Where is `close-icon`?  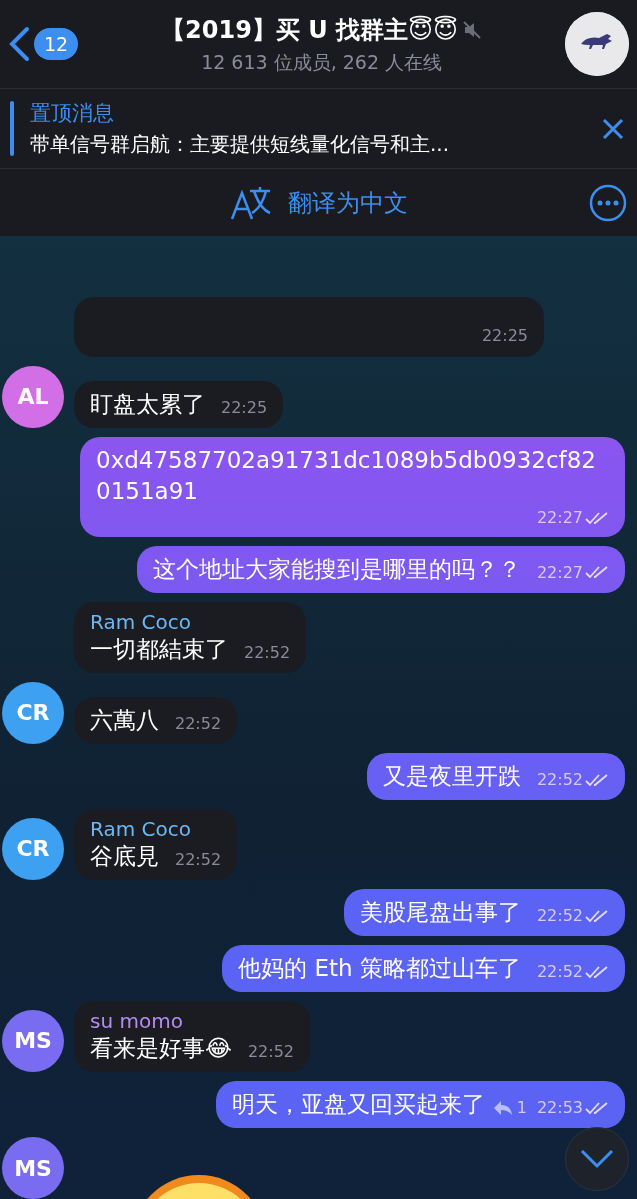
close-icon is located at coordinates (613, 128).